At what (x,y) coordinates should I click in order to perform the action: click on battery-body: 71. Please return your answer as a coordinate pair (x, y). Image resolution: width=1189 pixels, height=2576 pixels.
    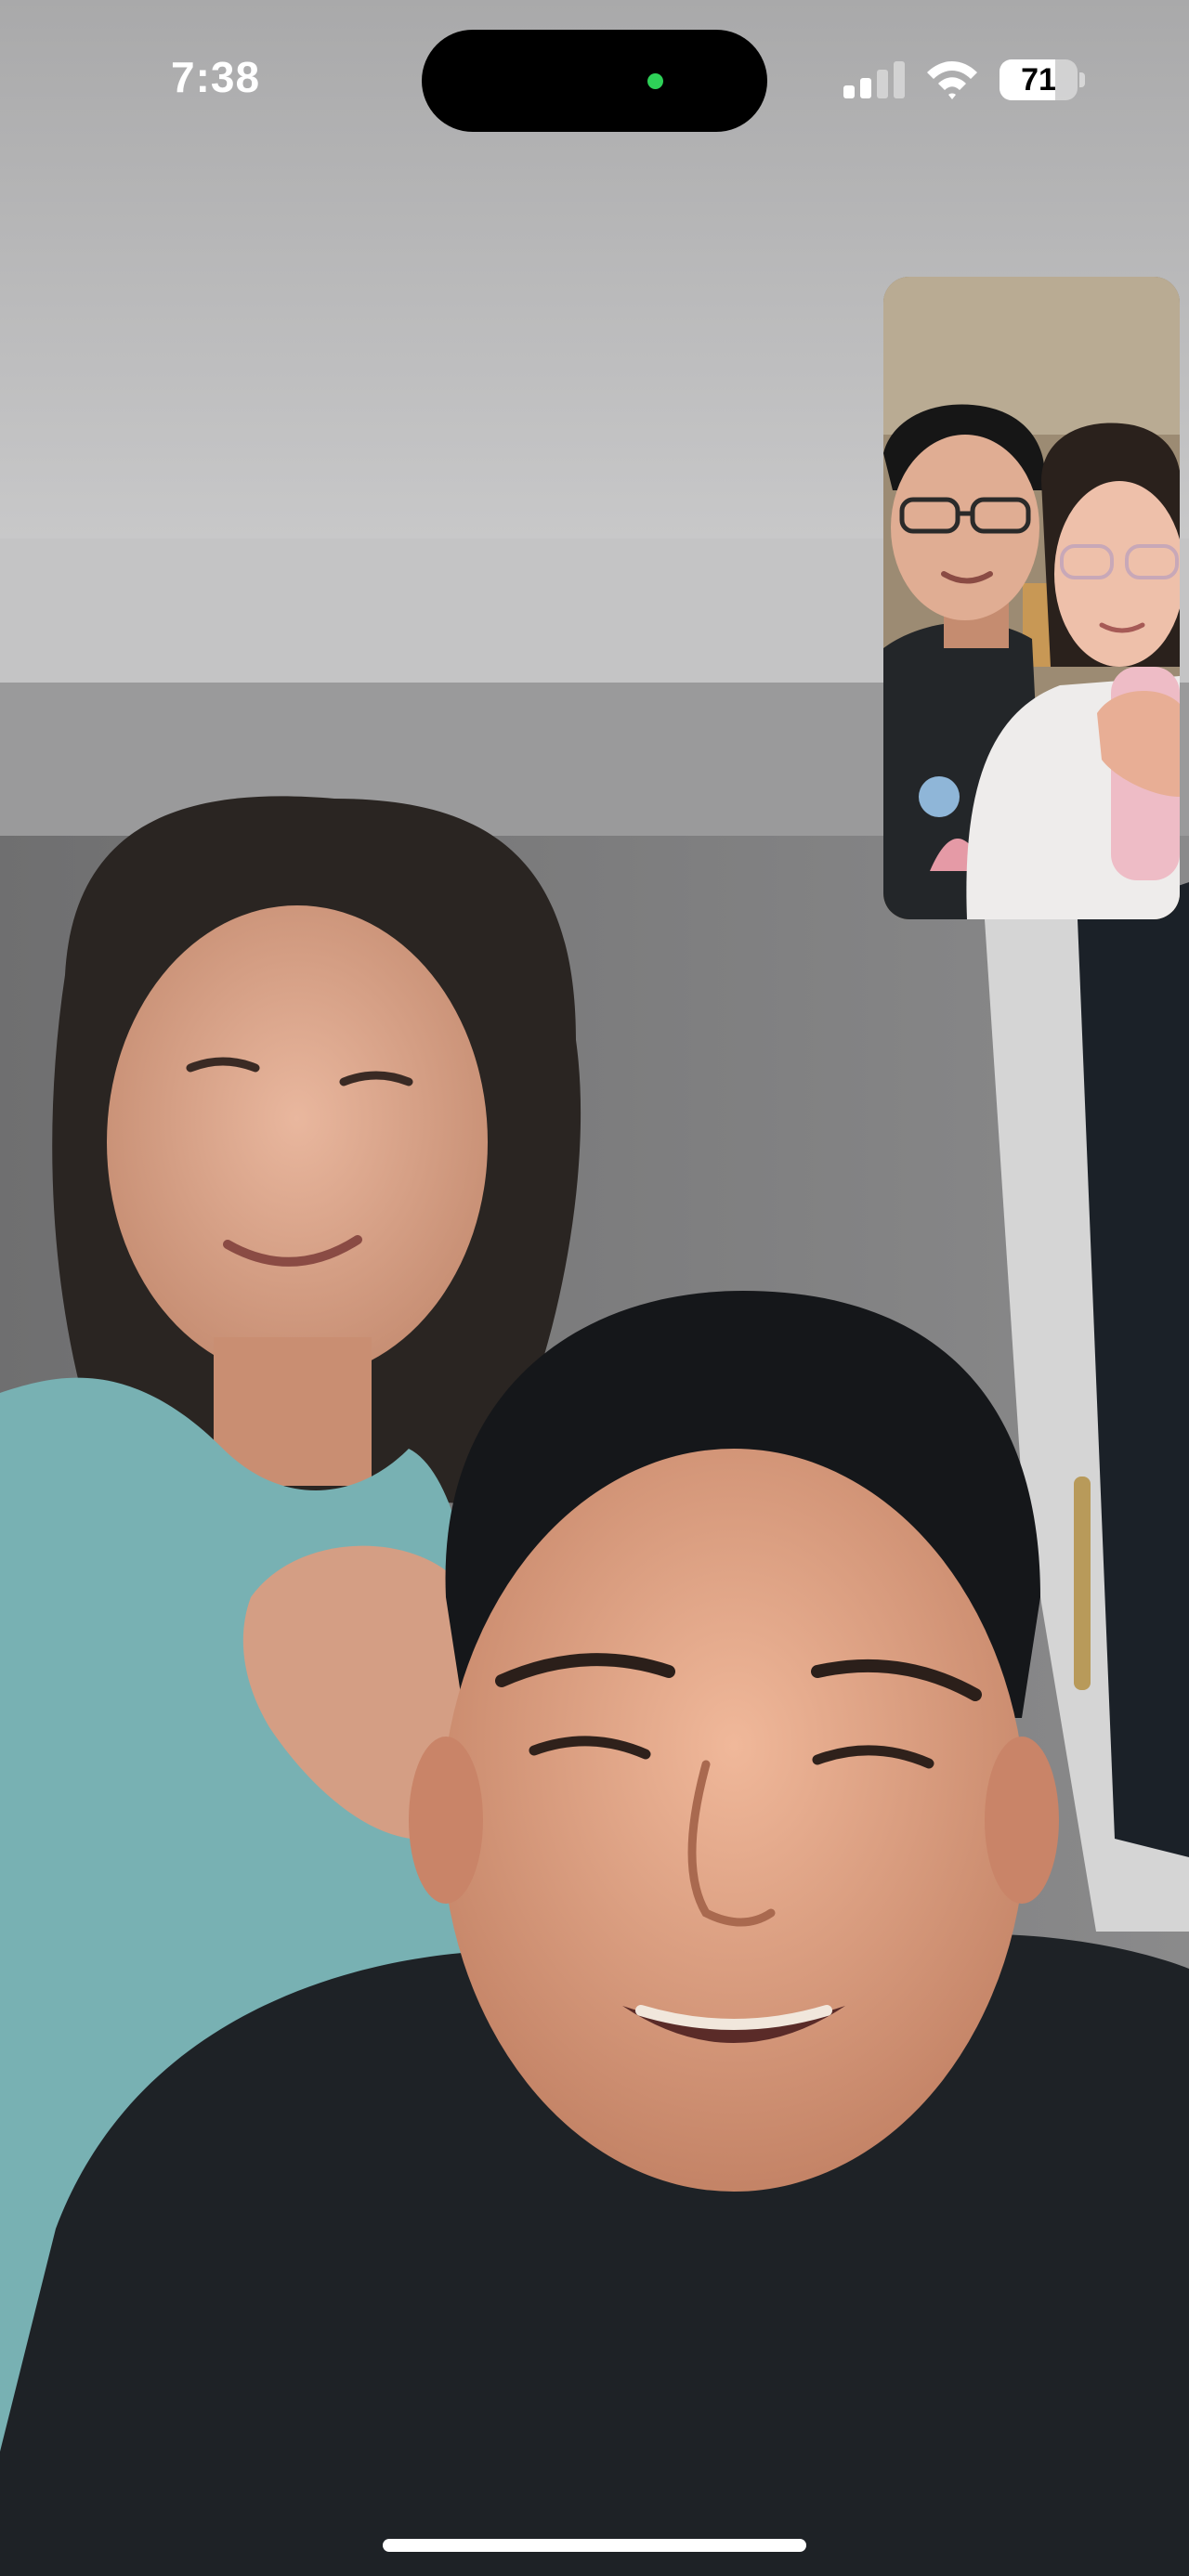
    Looking at the image, I should click on (1039, 79).